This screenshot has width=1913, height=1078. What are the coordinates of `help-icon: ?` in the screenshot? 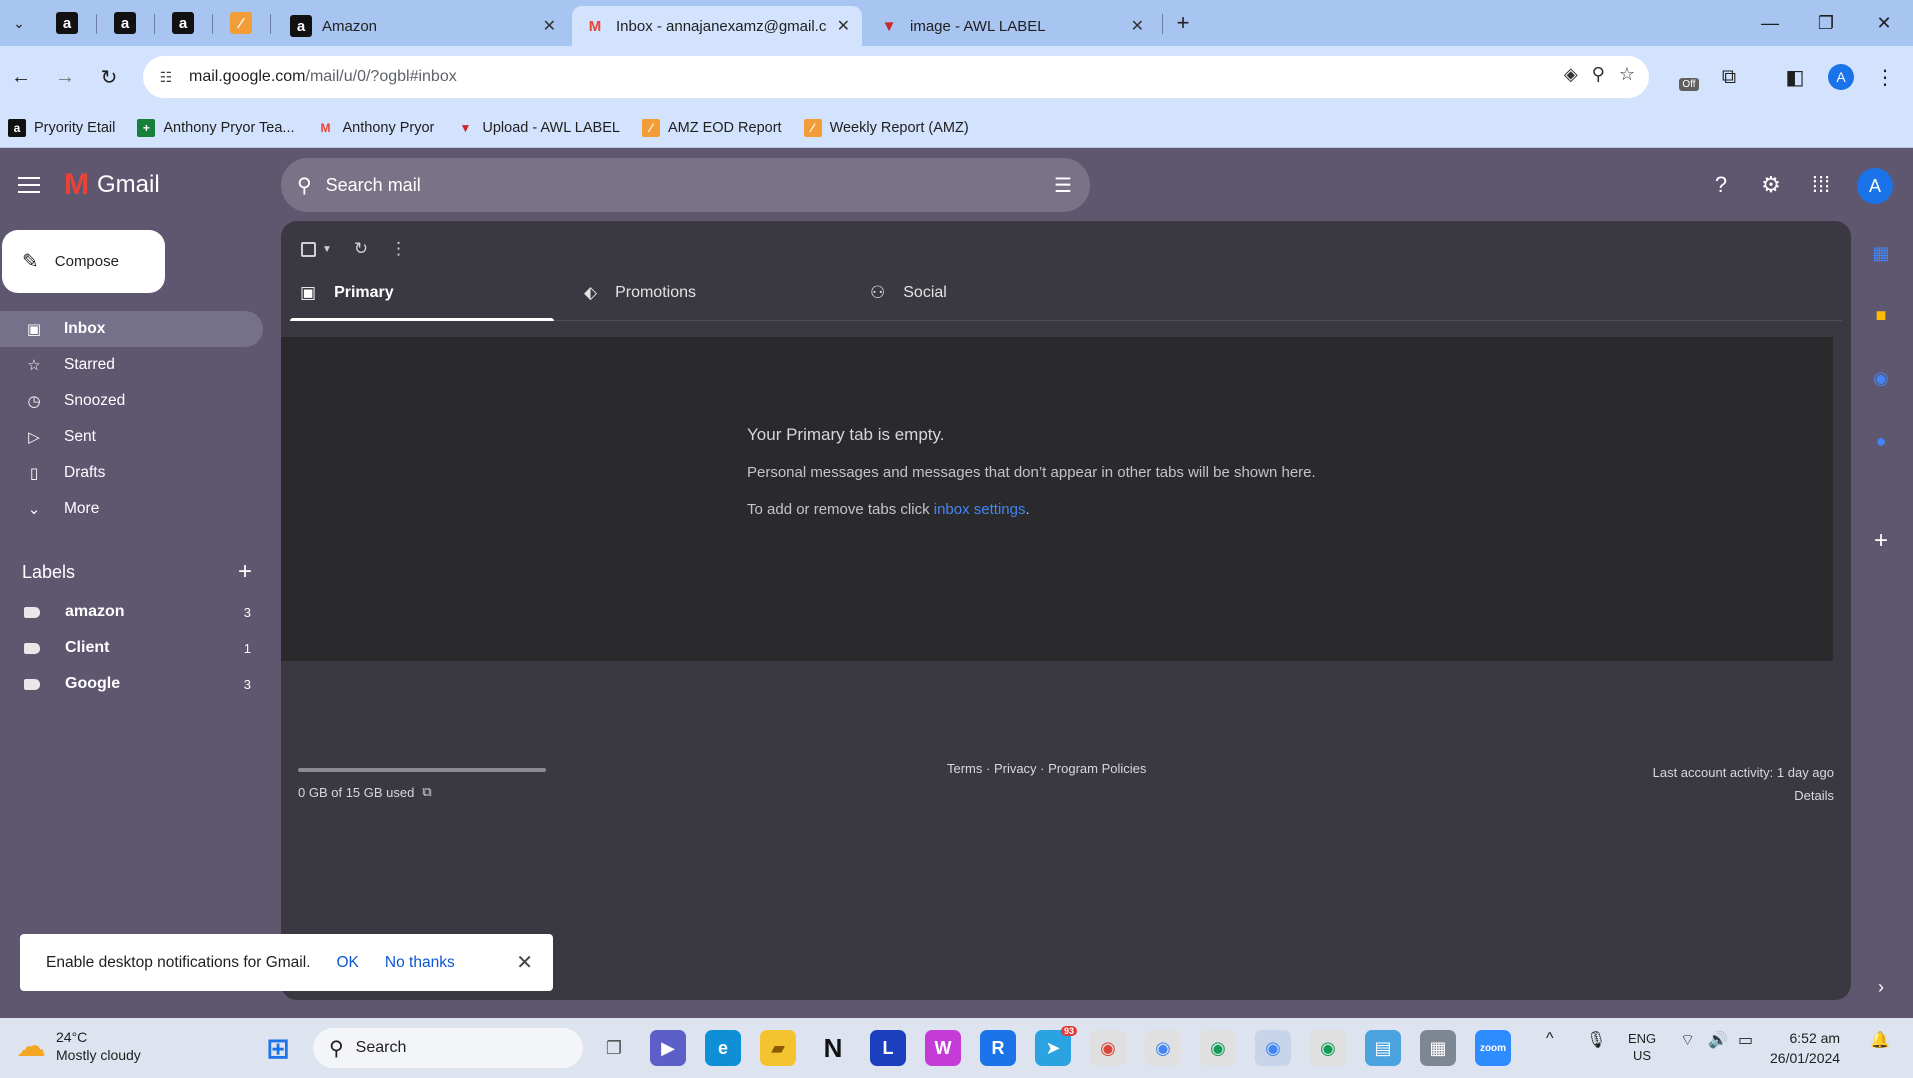 It's located at (1721, 185).